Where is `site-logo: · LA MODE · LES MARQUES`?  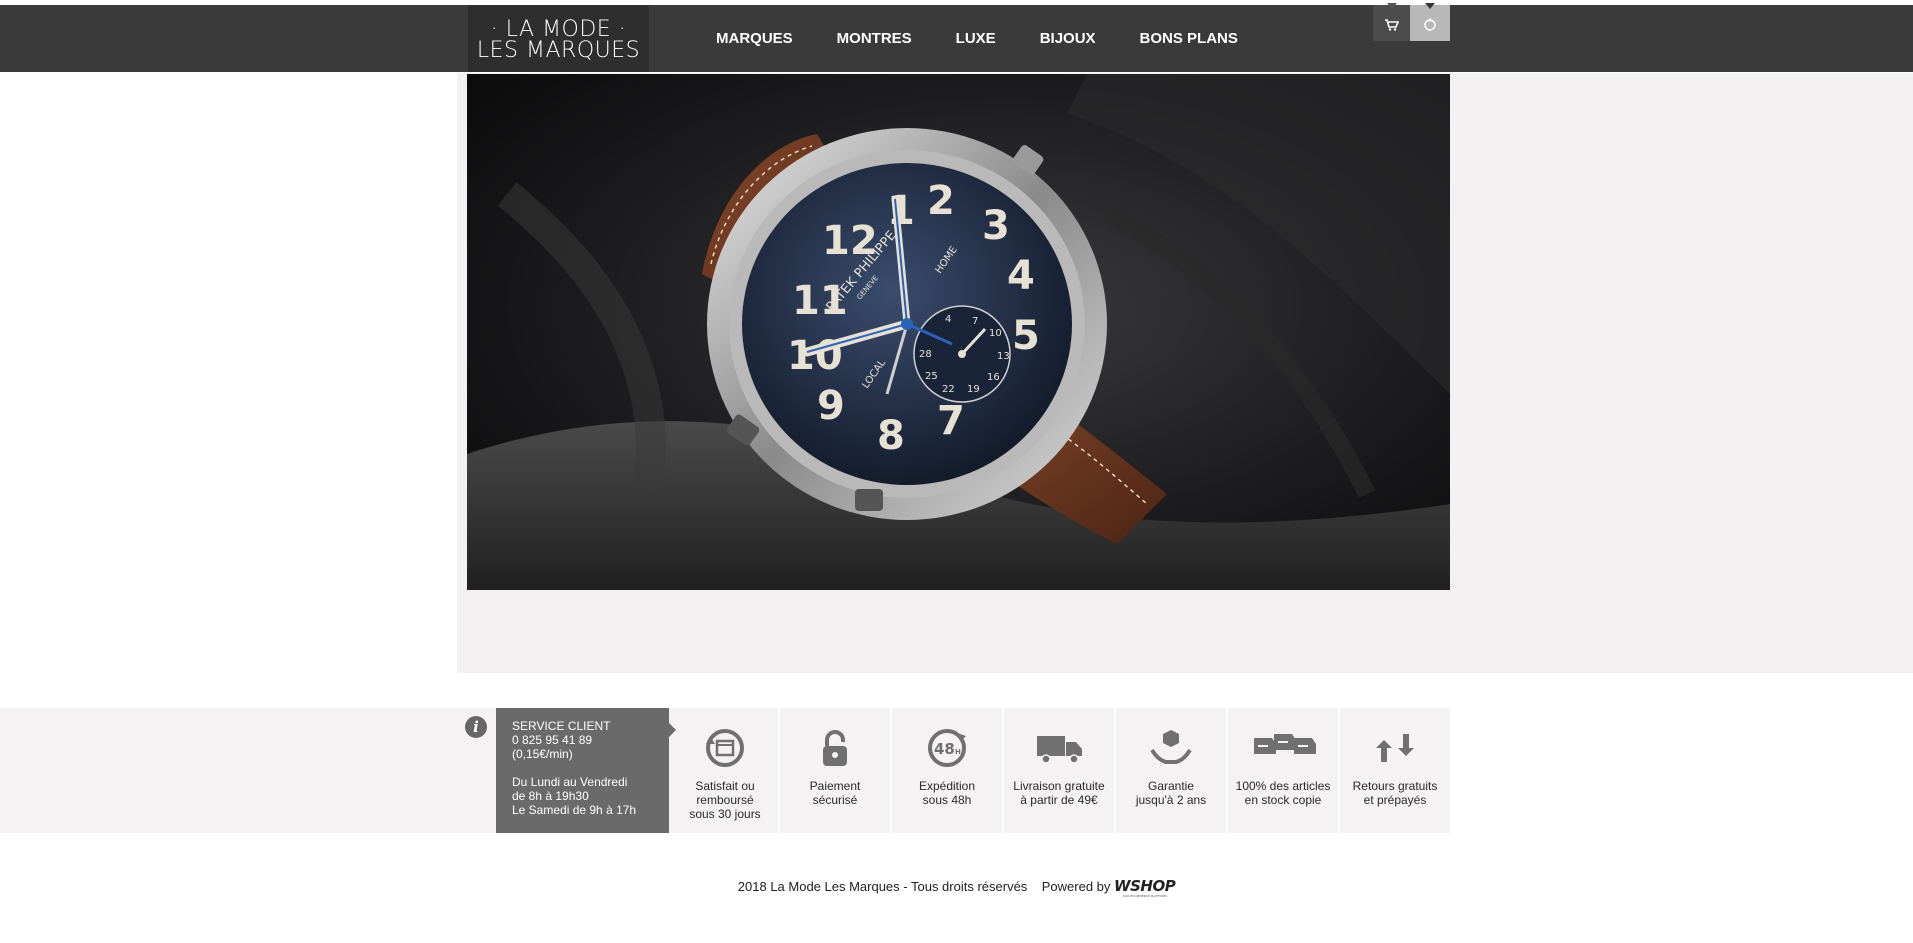
site-logo: · LA MODE · LES MARQUES is located at coordinates (558, 38).